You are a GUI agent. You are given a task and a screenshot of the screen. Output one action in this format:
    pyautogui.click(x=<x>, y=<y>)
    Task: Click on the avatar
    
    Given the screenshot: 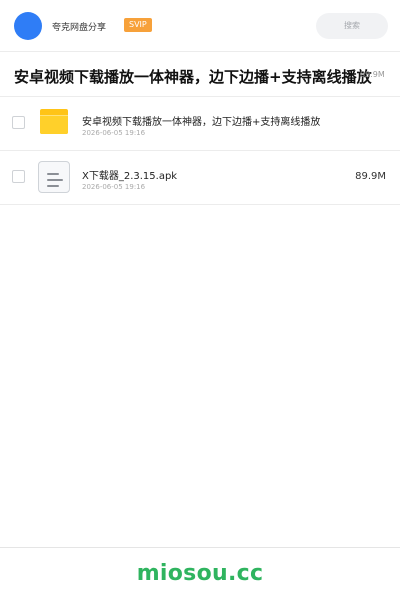 What is the action you would take?
    pyautogui.click(x=28, y=26)
    